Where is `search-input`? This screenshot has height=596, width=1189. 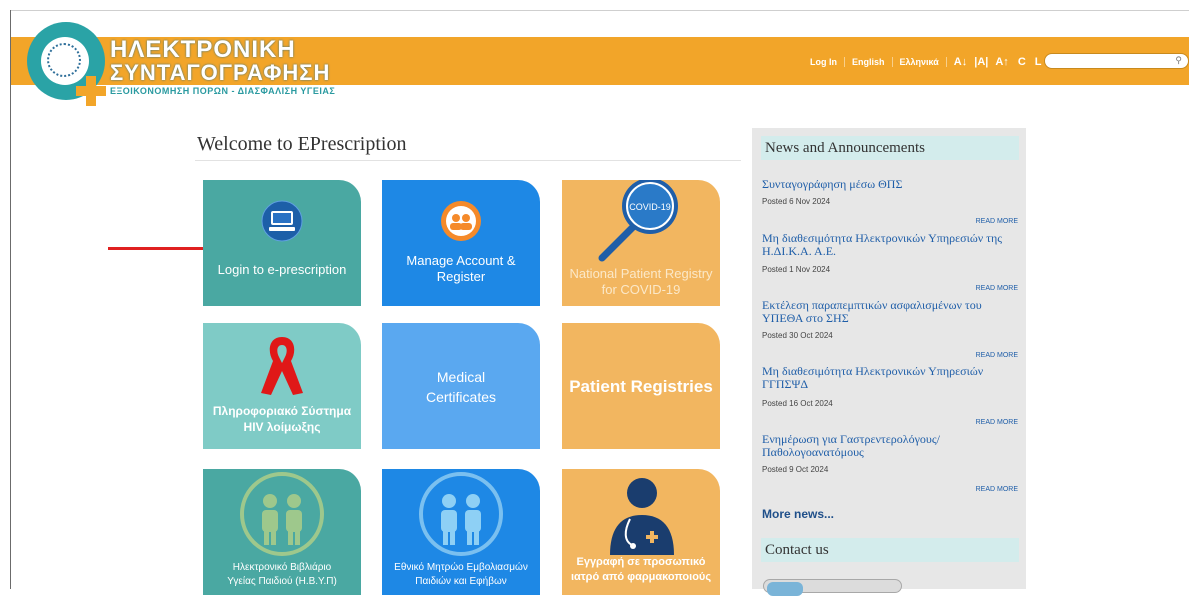 search-input is located at coordinates (1112, 64).